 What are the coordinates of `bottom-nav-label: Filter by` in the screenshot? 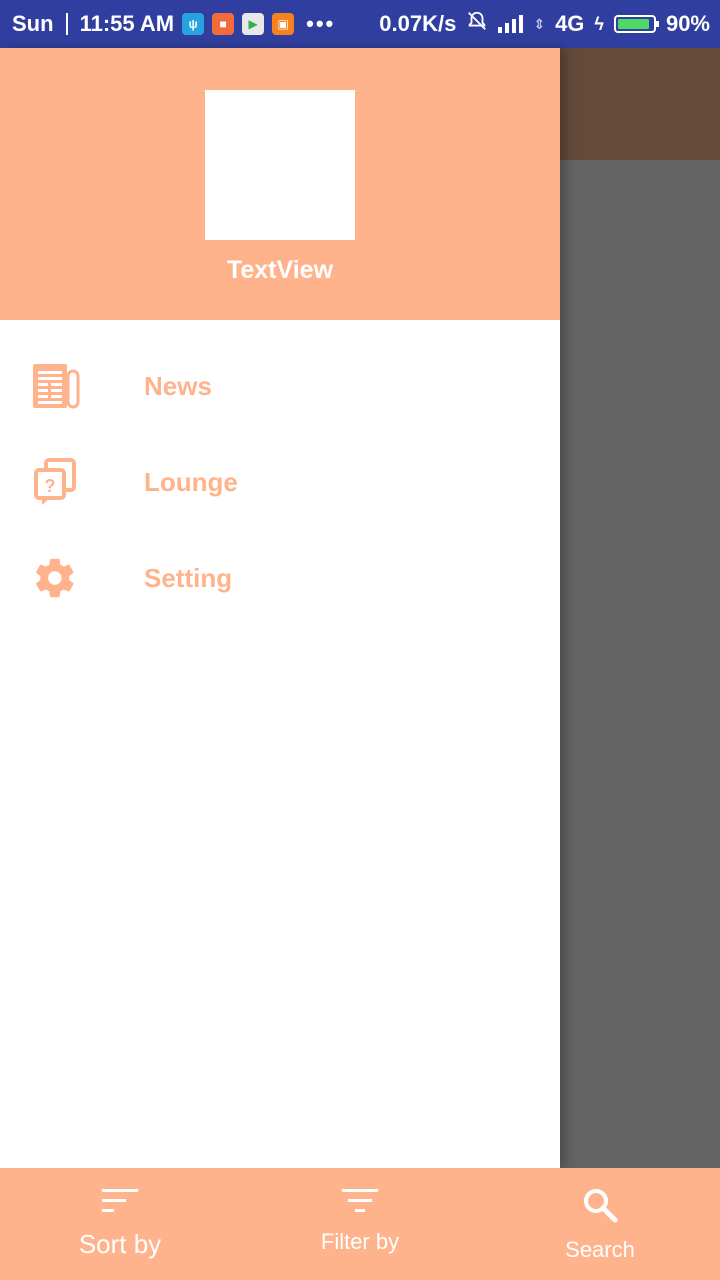 It's located at (360, 1241).